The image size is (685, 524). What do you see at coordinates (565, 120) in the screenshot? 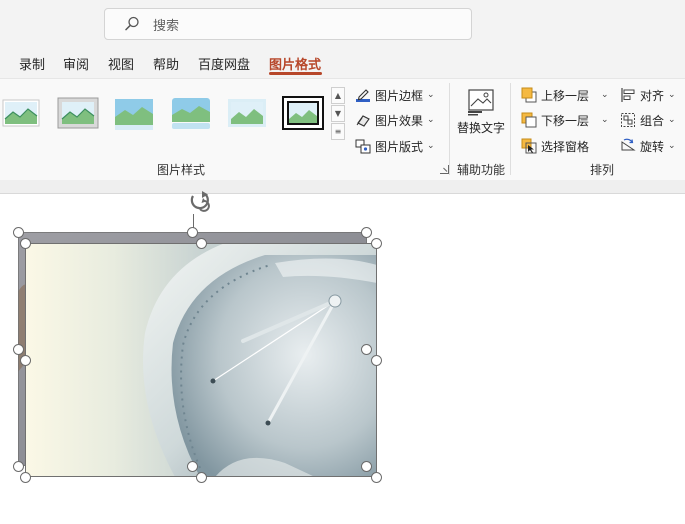
I see `send-backward-button: 下移一层 ⌄` at bounding box center [565, 120].